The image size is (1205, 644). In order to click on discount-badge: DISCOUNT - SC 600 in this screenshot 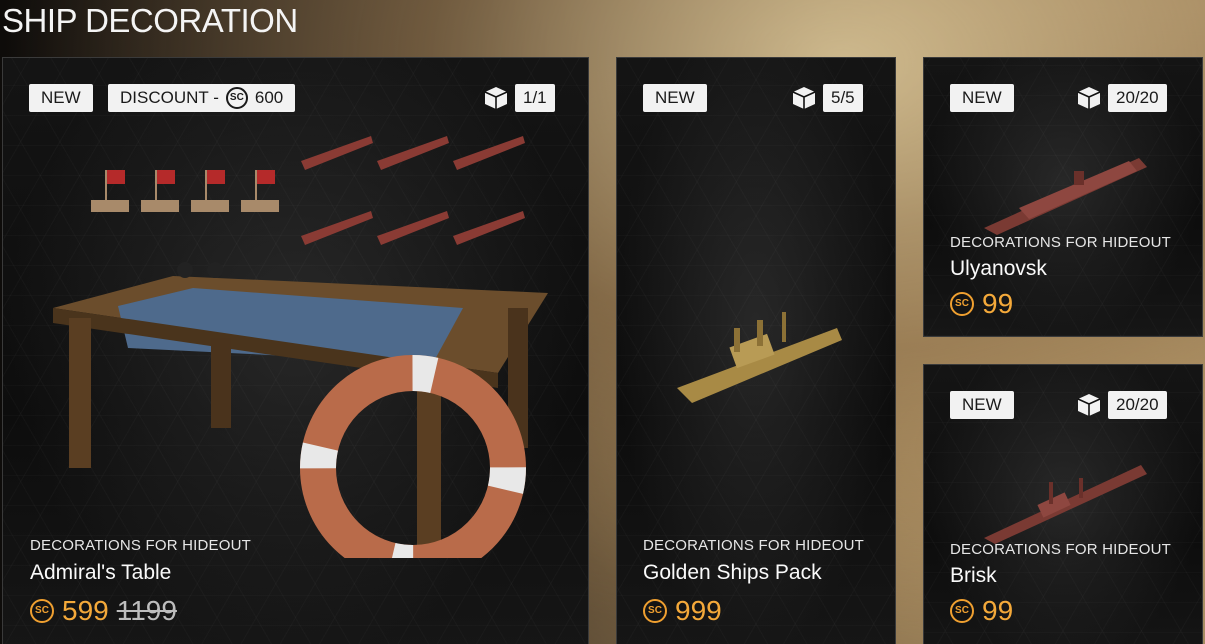, I will do `click(202, 98)`.